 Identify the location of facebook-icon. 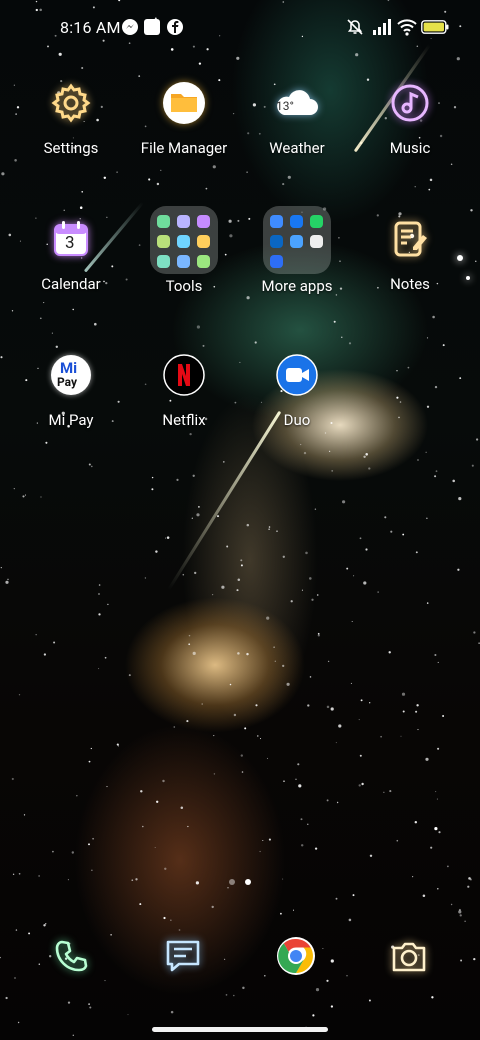
(175, 27).